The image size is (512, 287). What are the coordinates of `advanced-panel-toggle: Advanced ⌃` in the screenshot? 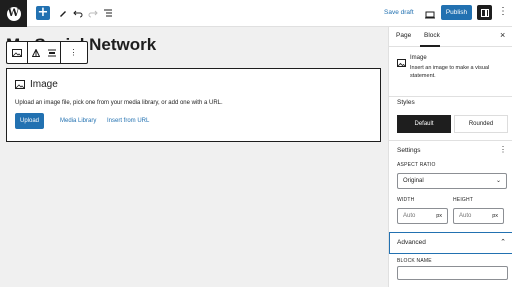 It's located at (450, 243).